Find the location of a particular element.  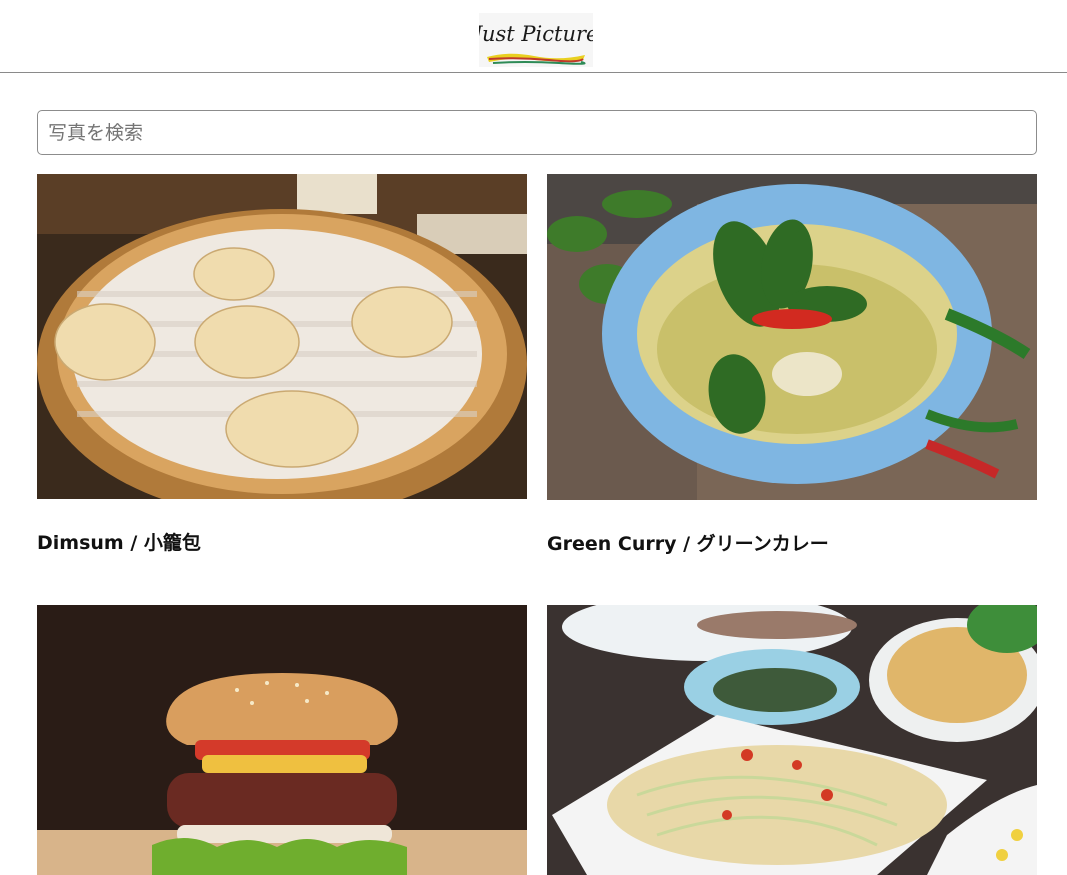

burger-photo is located at coordinates (282, 740).